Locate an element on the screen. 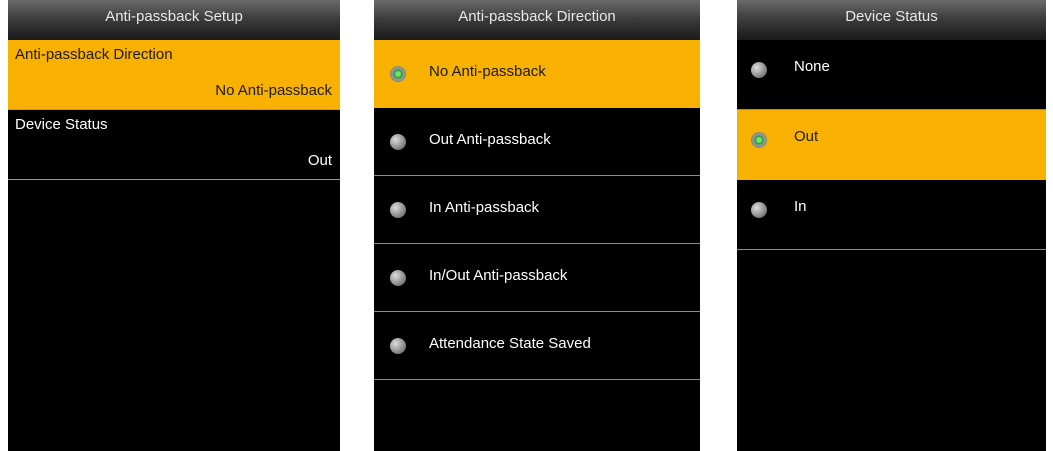 This screenshot has height=451, width=1053. option-label: No Anti-passback is located at coordinates (487, 71).